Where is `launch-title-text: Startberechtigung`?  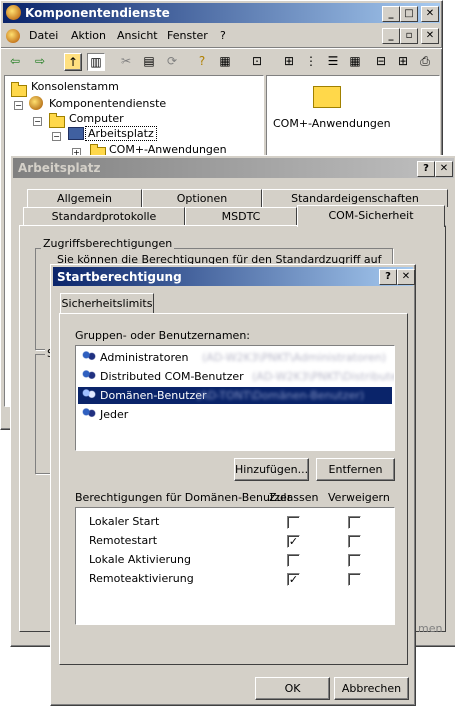
launch-title-text: Startberechtigung is located at coordinates (119, 277).